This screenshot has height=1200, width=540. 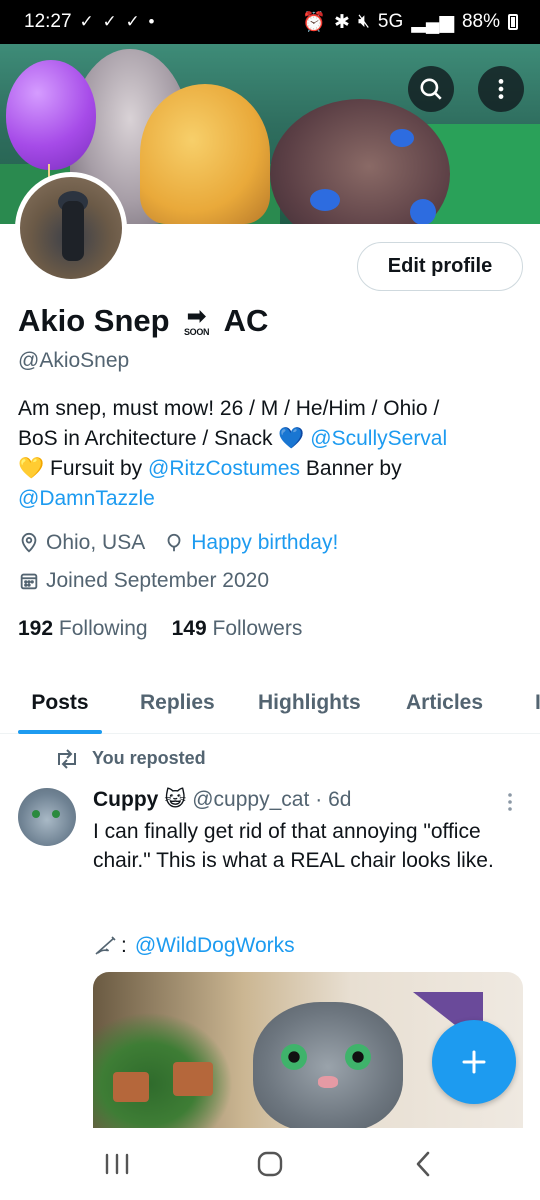 What do you see at coordinates (74, 360) in the screenshot?
I see `profile-handle: @AkioSnep` at bounding box center [74, 360].